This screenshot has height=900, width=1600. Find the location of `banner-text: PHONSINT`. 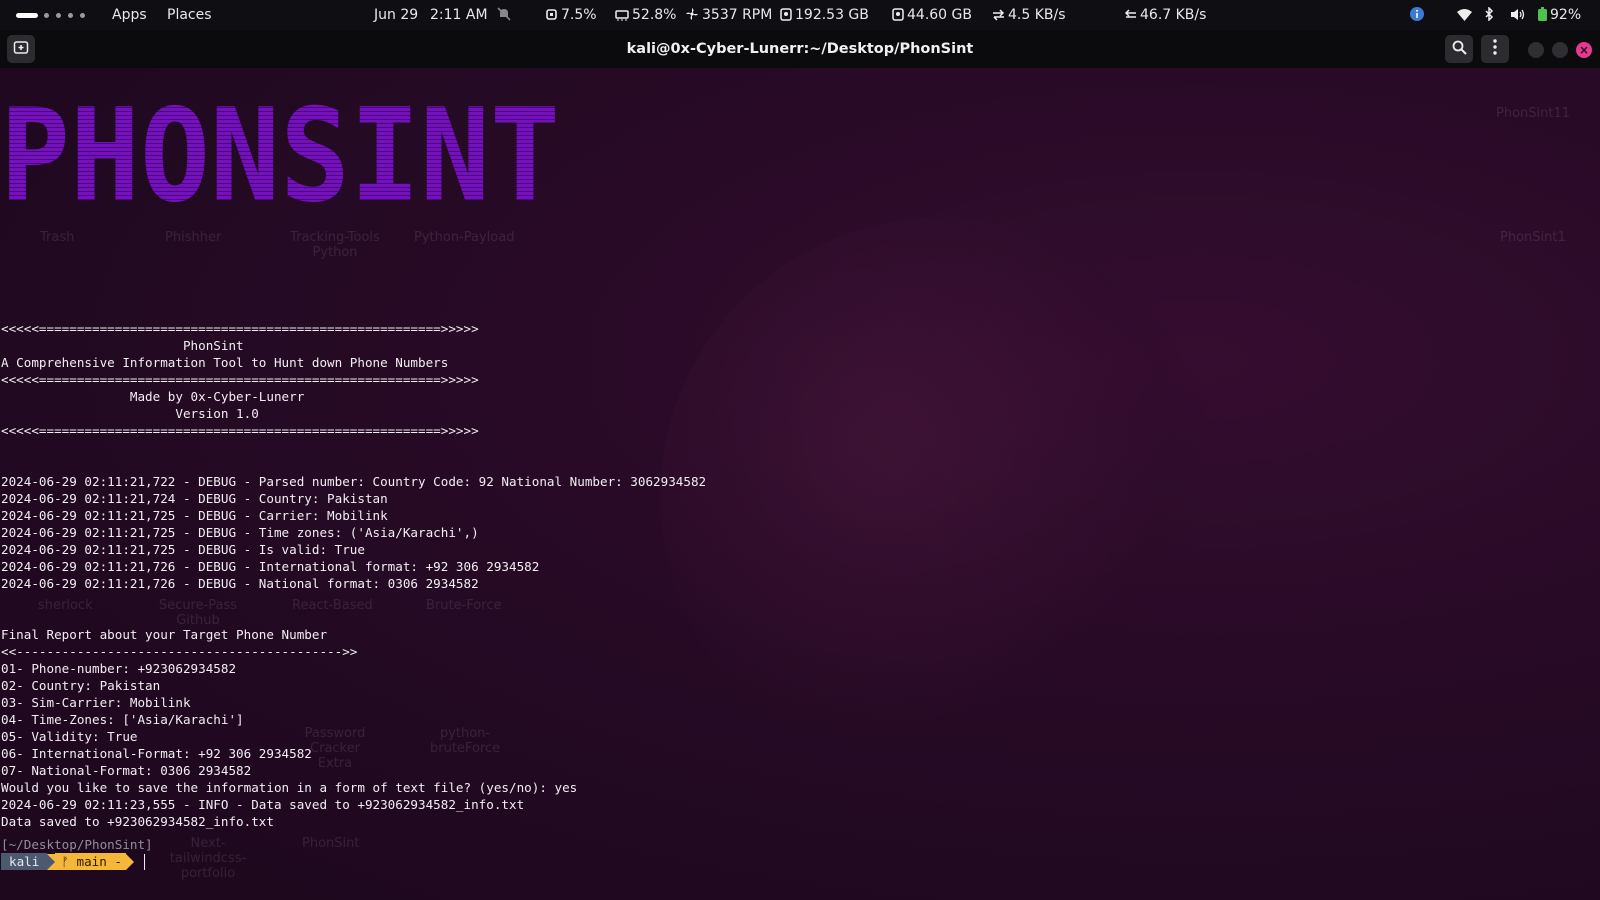

banner-text: PHONSINT is located at coordinates (280, 159).